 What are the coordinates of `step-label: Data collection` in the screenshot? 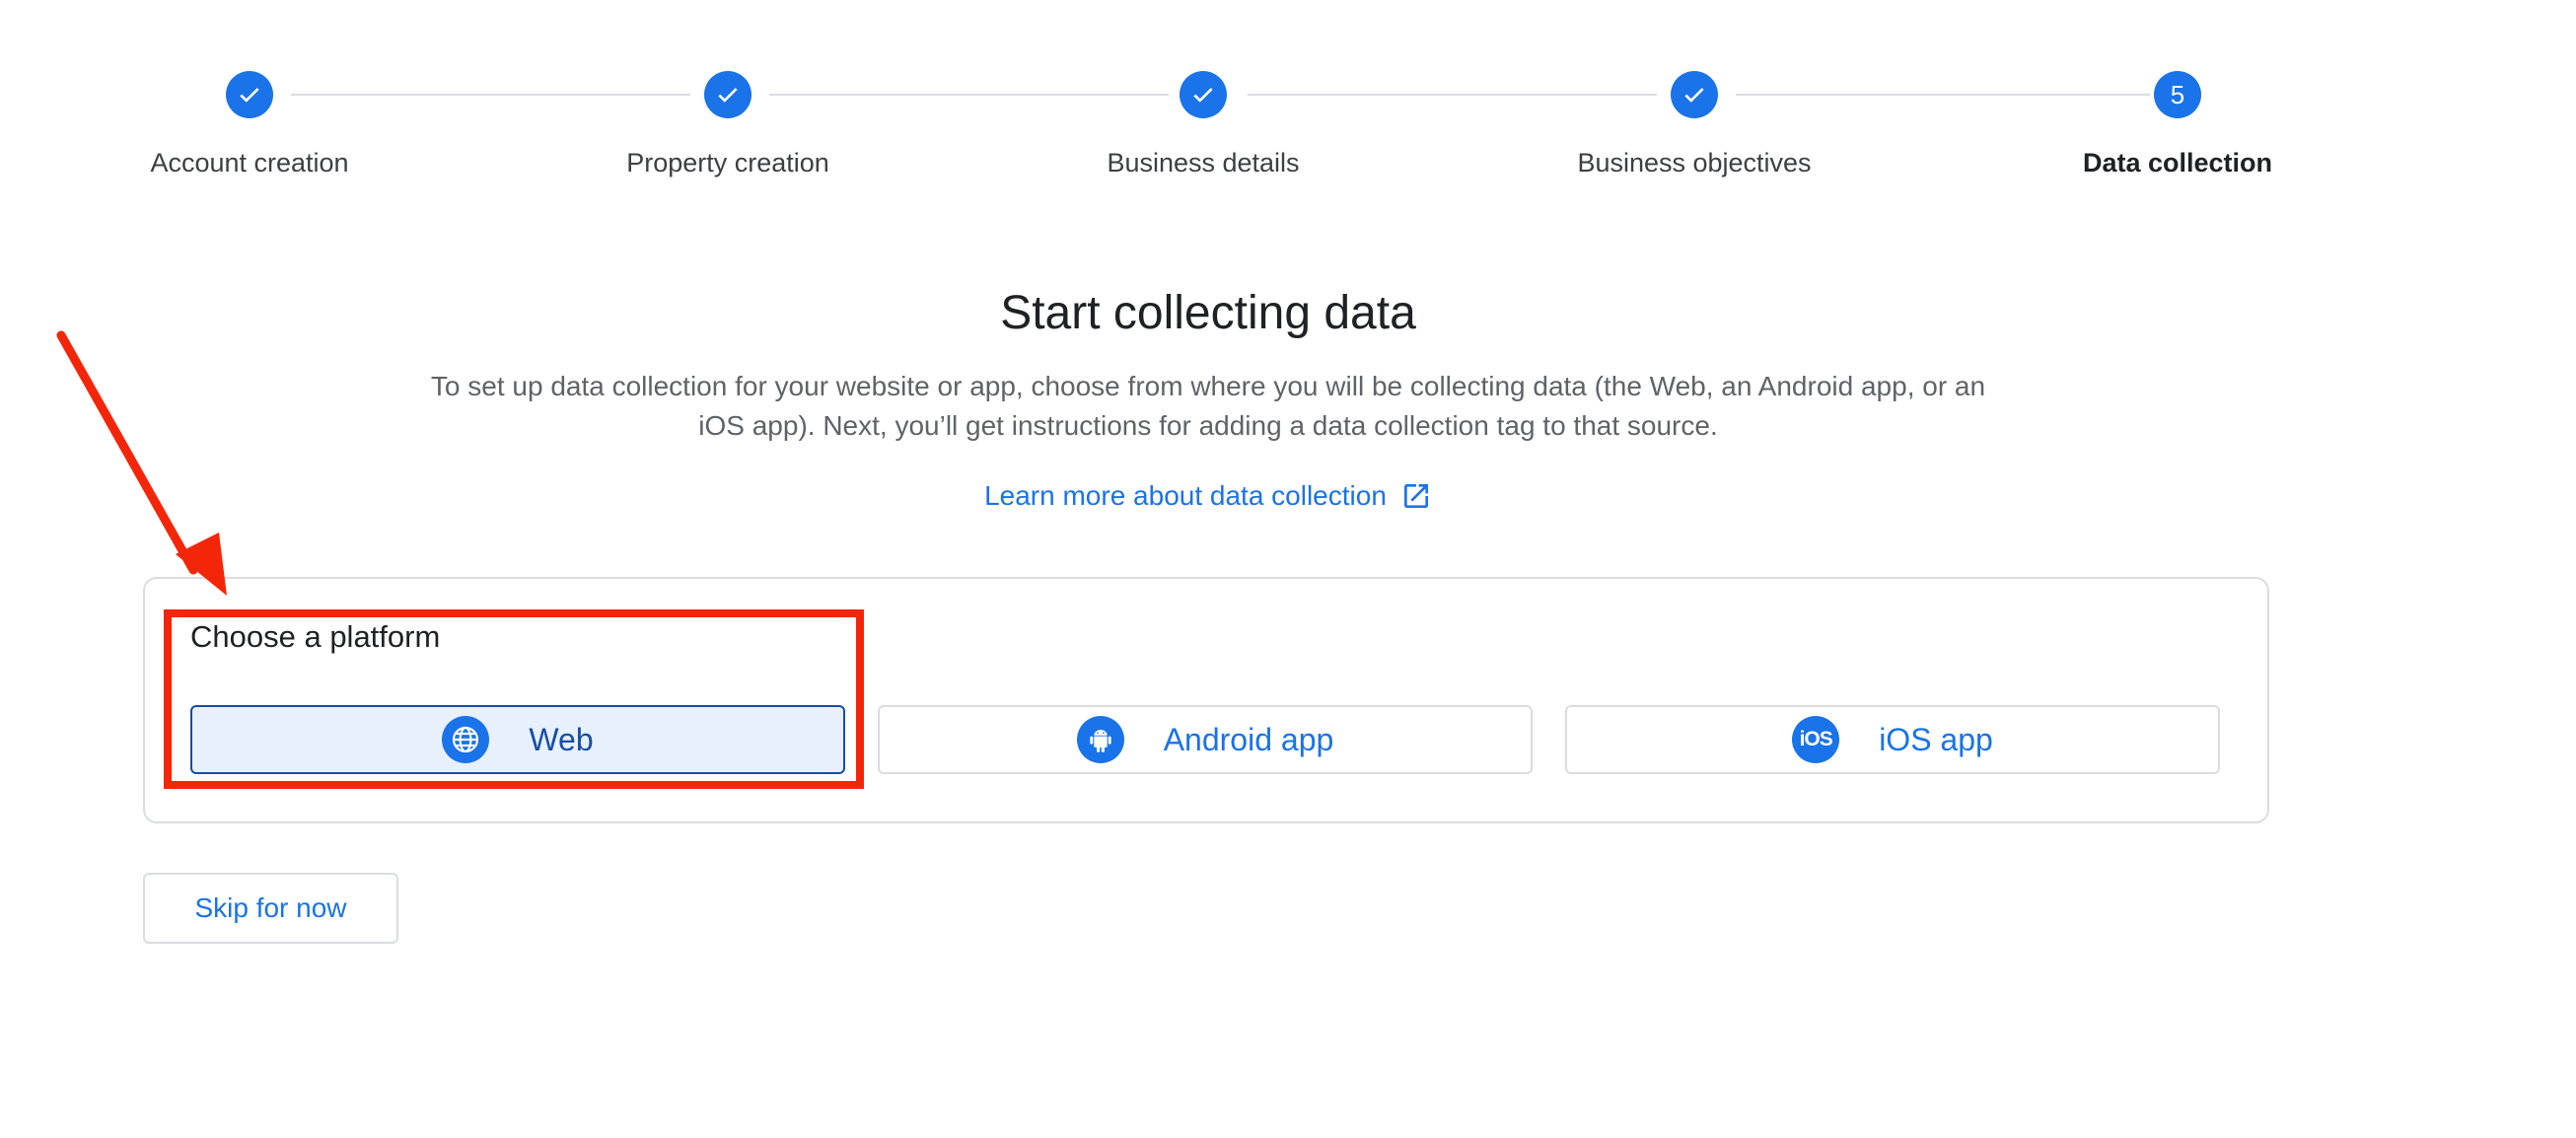 It's located at (2177, 163).